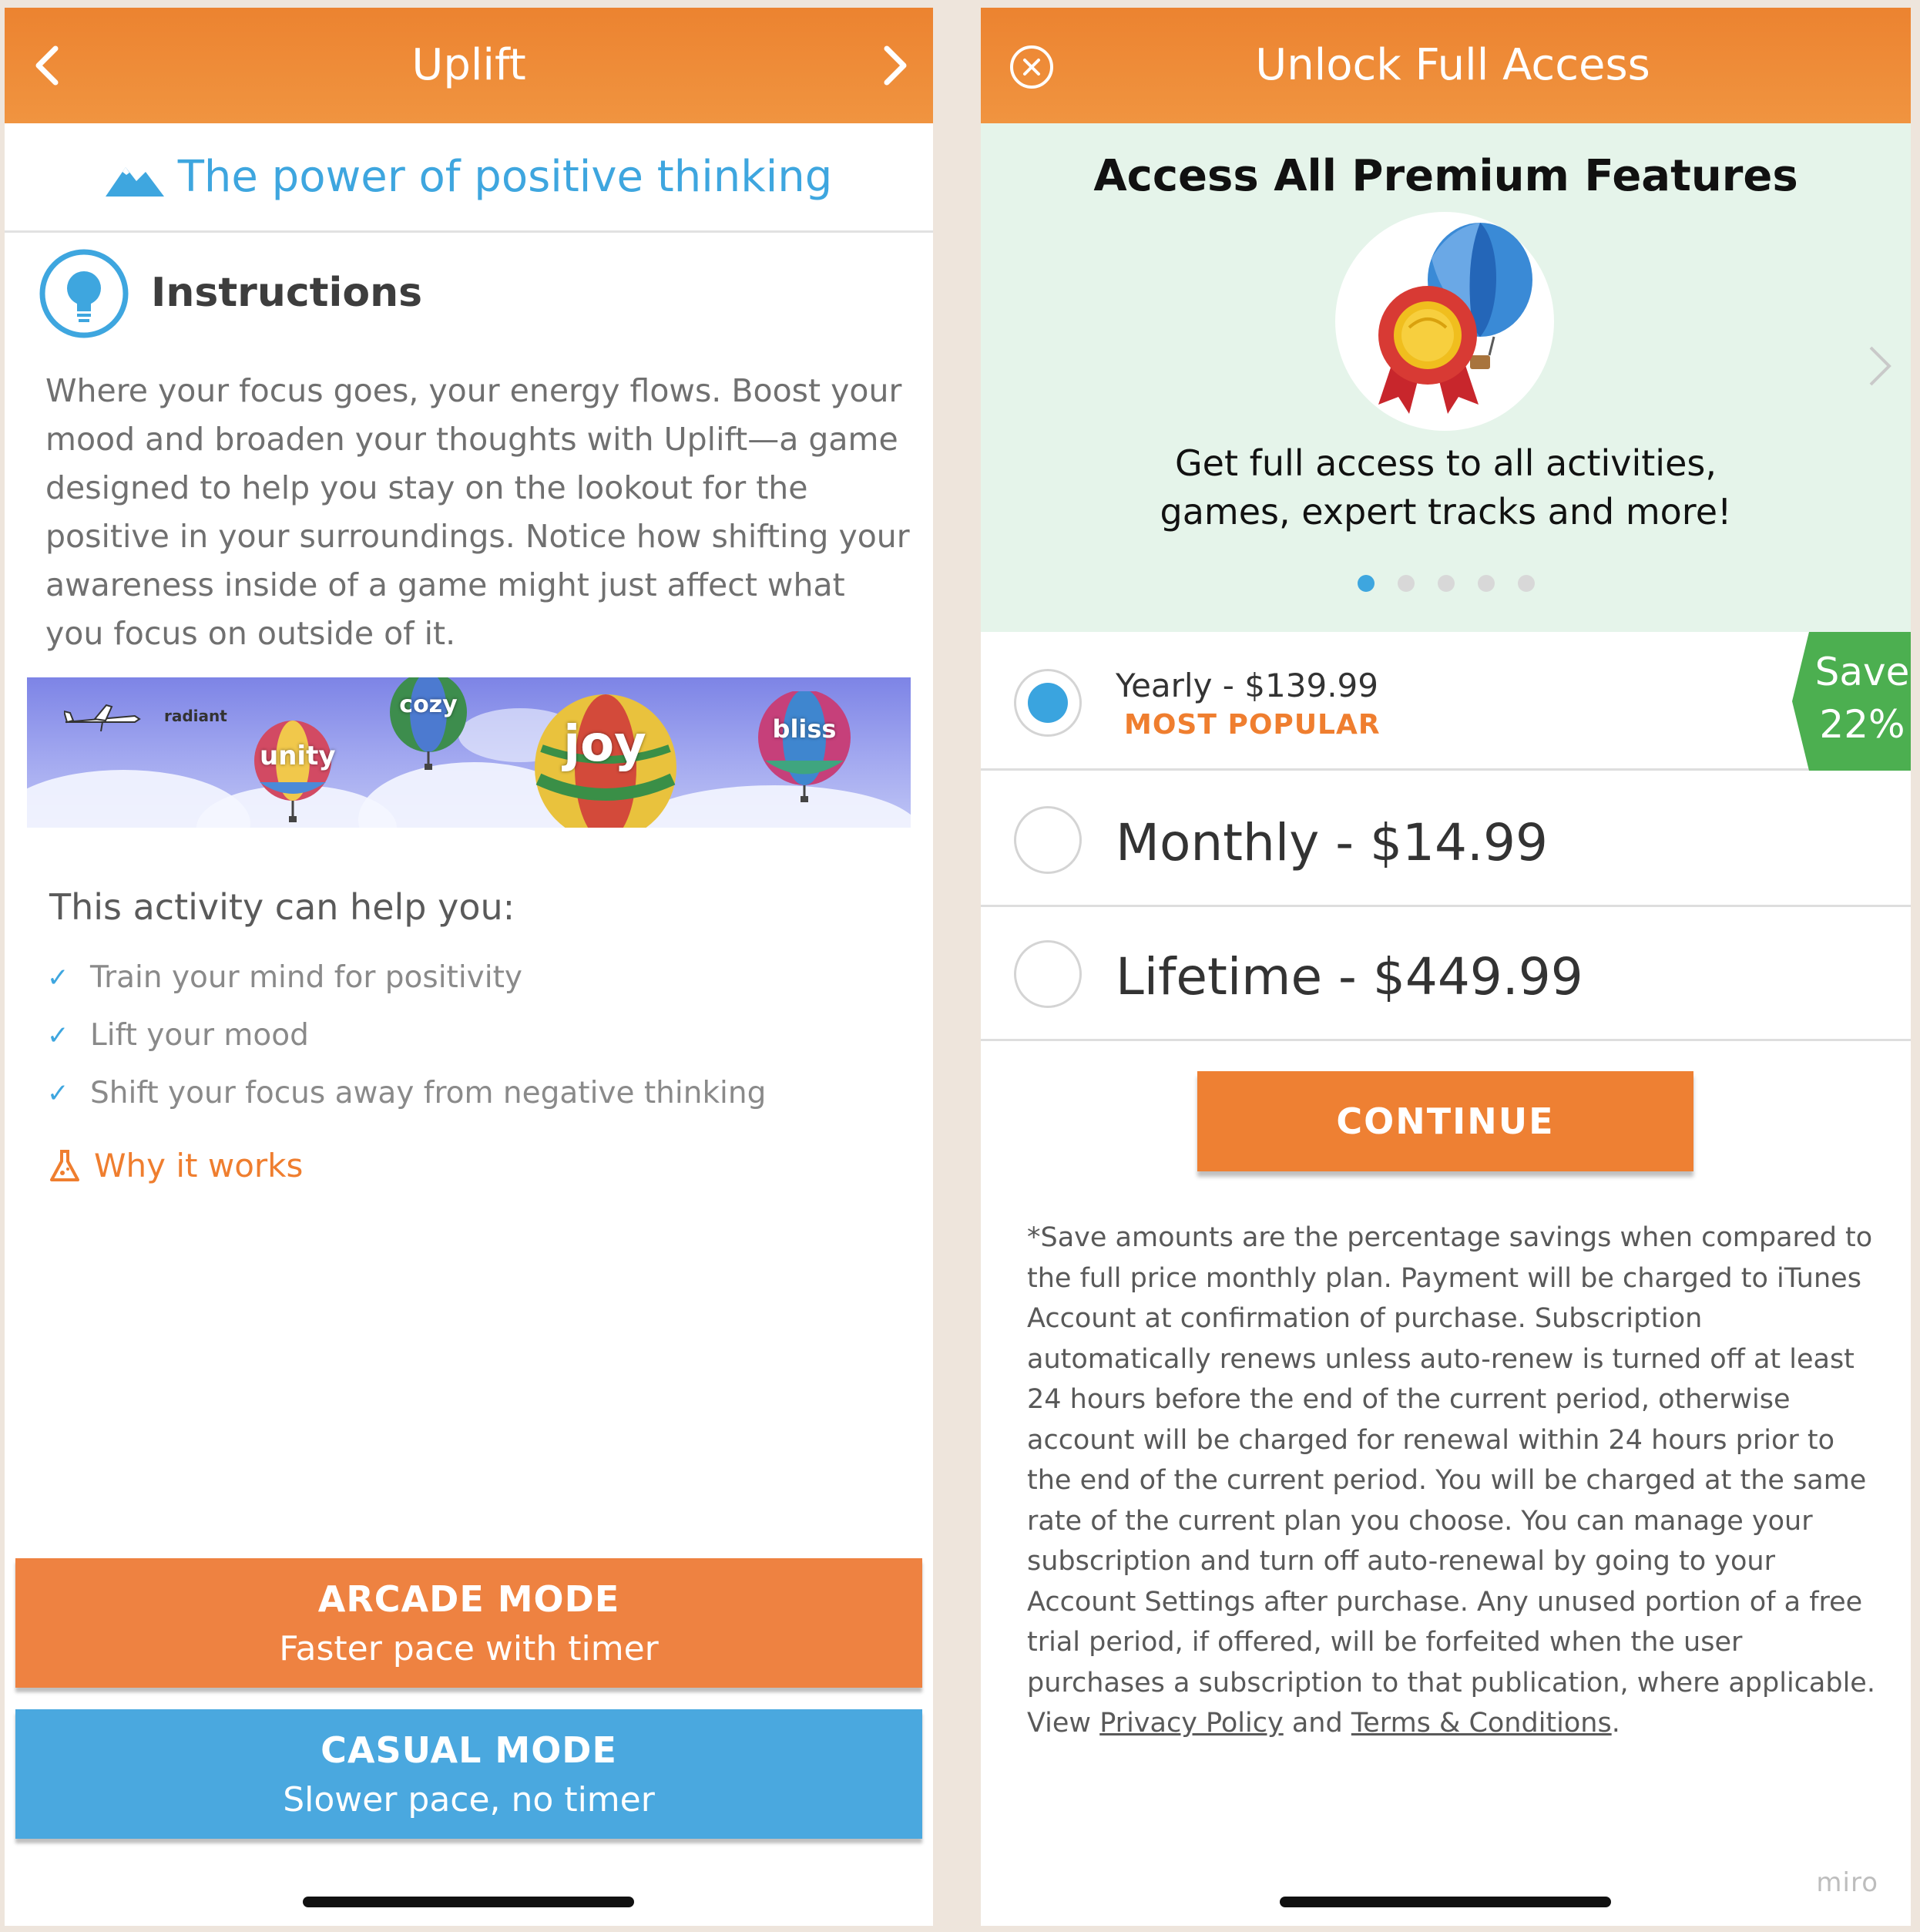 The width and height of the screenshot is (1920, 1932). Describe the element at coordinates (1191, 1723) in the screenshot. I see `privacy-policy-link: Privacy Policy` at that location.